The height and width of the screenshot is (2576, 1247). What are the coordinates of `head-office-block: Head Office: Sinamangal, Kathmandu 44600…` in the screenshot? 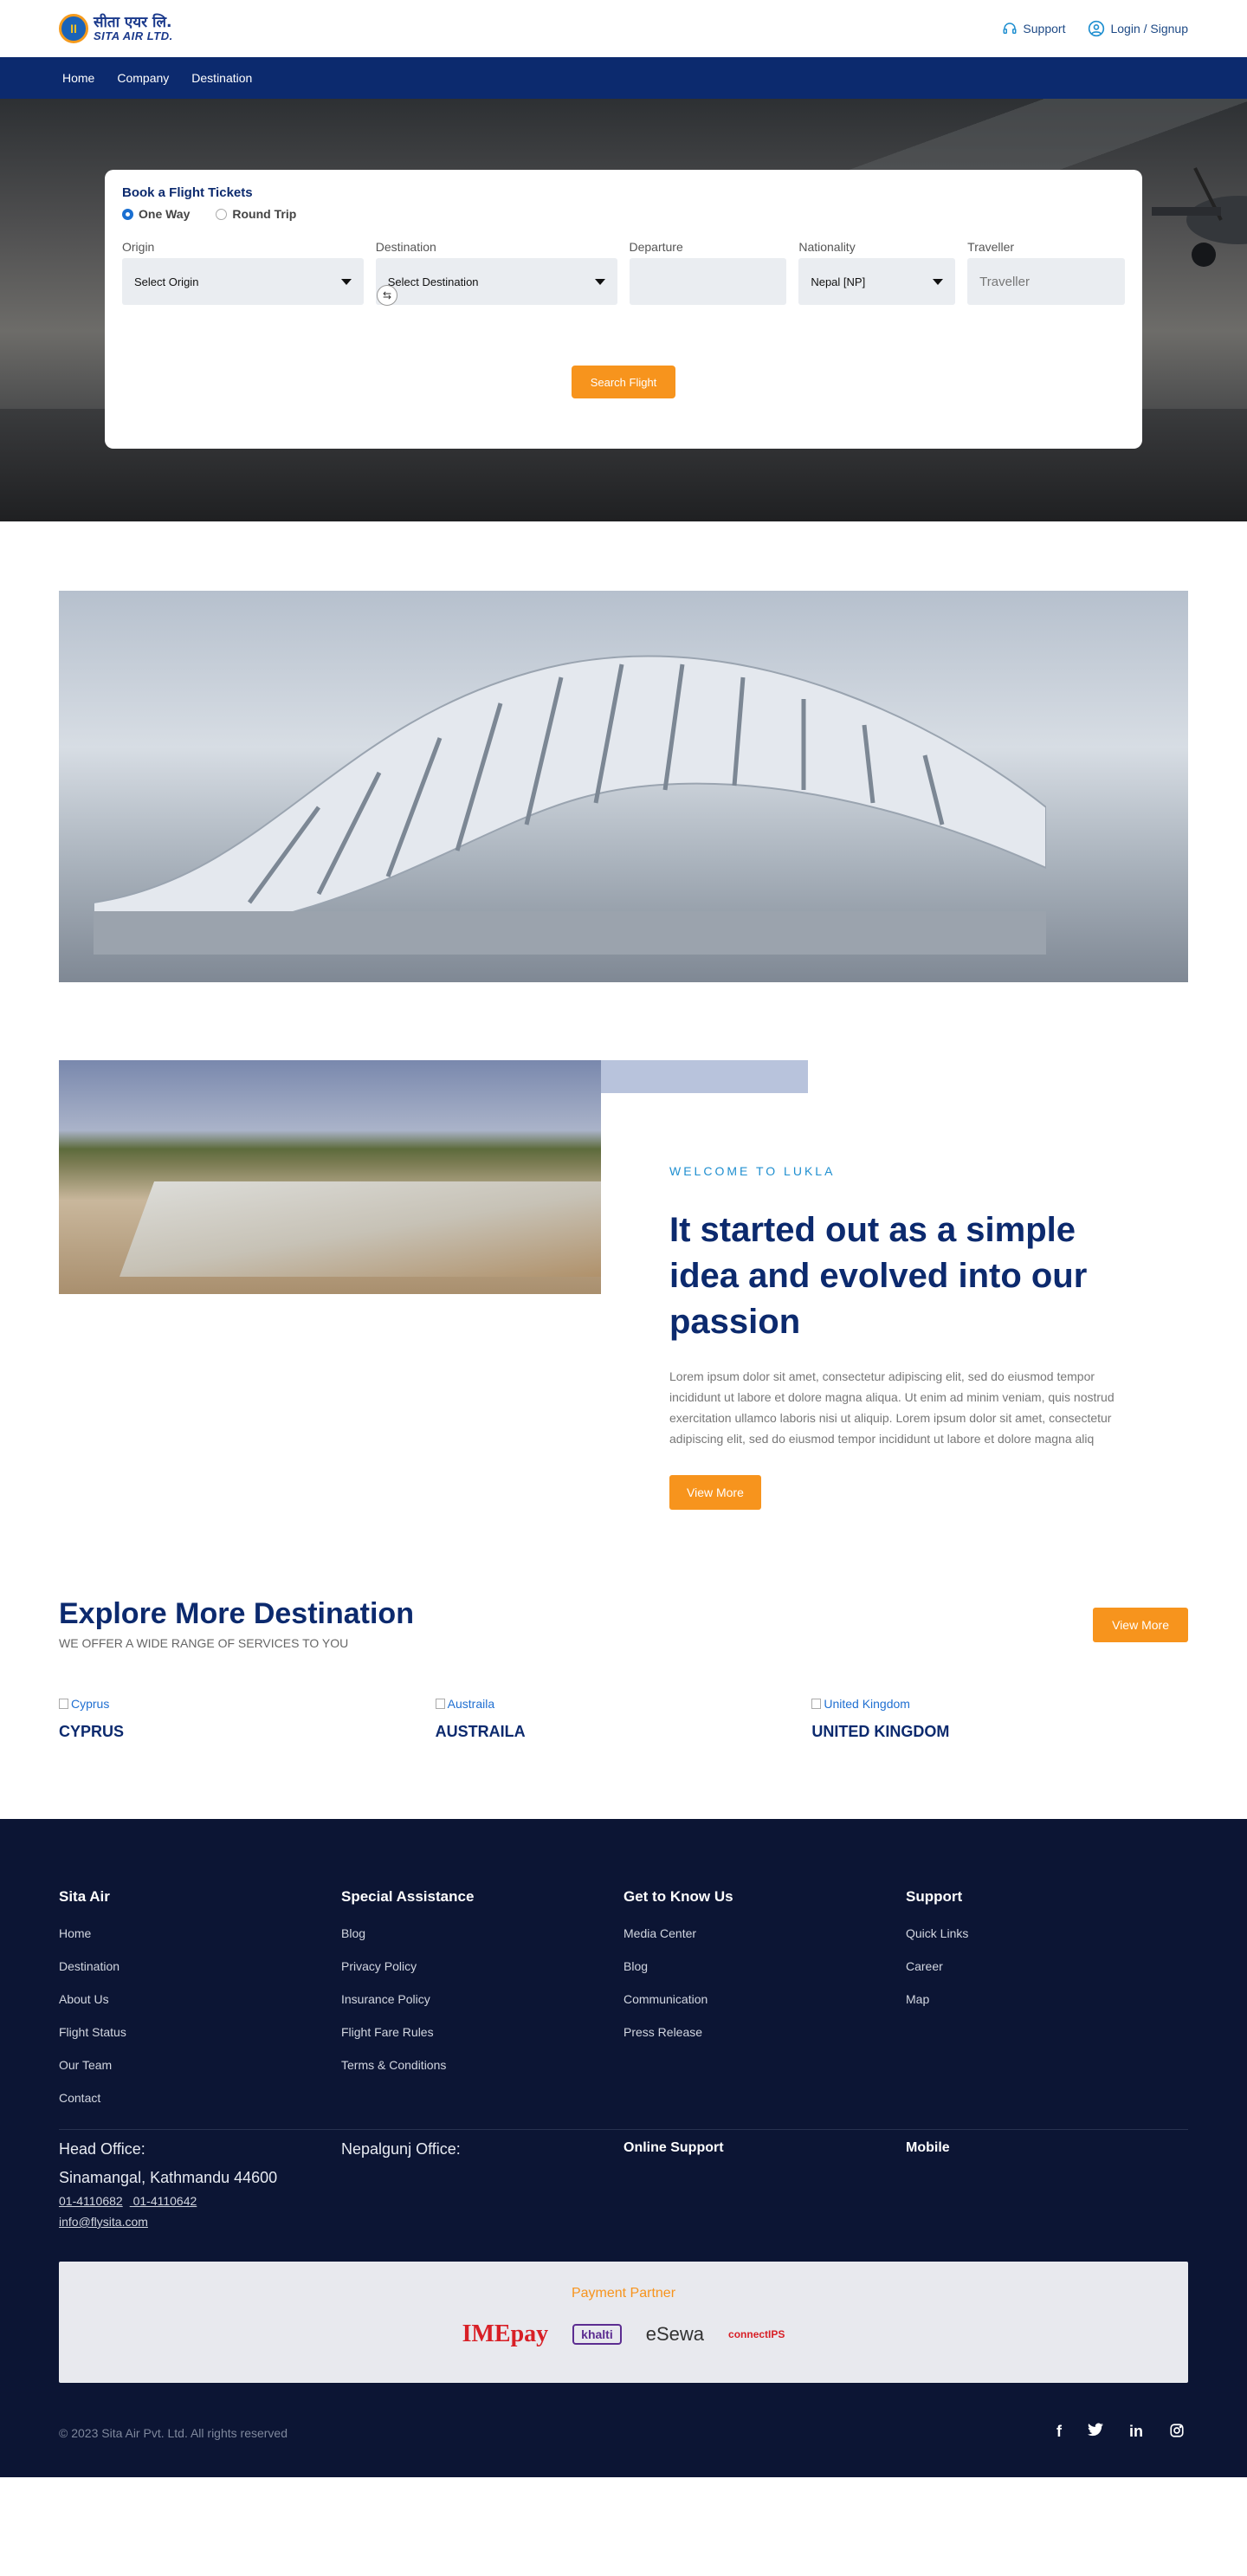 It's located at (200, 2184).